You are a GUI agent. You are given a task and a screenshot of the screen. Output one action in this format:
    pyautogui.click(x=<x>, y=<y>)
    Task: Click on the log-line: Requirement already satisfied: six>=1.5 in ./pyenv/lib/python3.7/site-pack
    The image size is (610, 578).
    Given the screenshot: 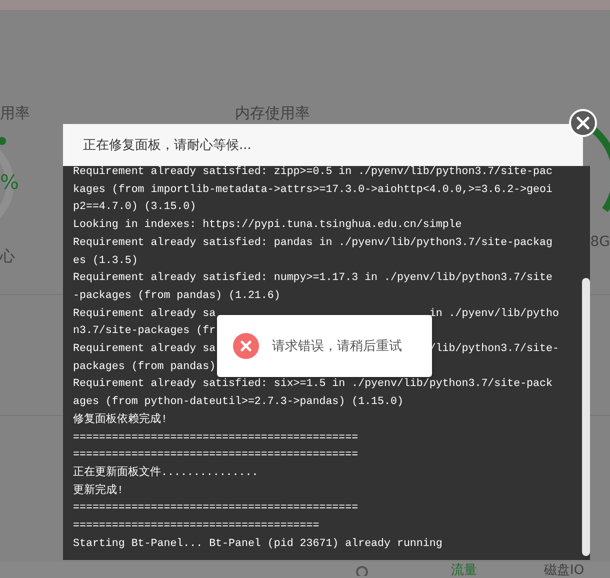 What is the action you would take?
    pyautogui.click(x=312, y=384)
    